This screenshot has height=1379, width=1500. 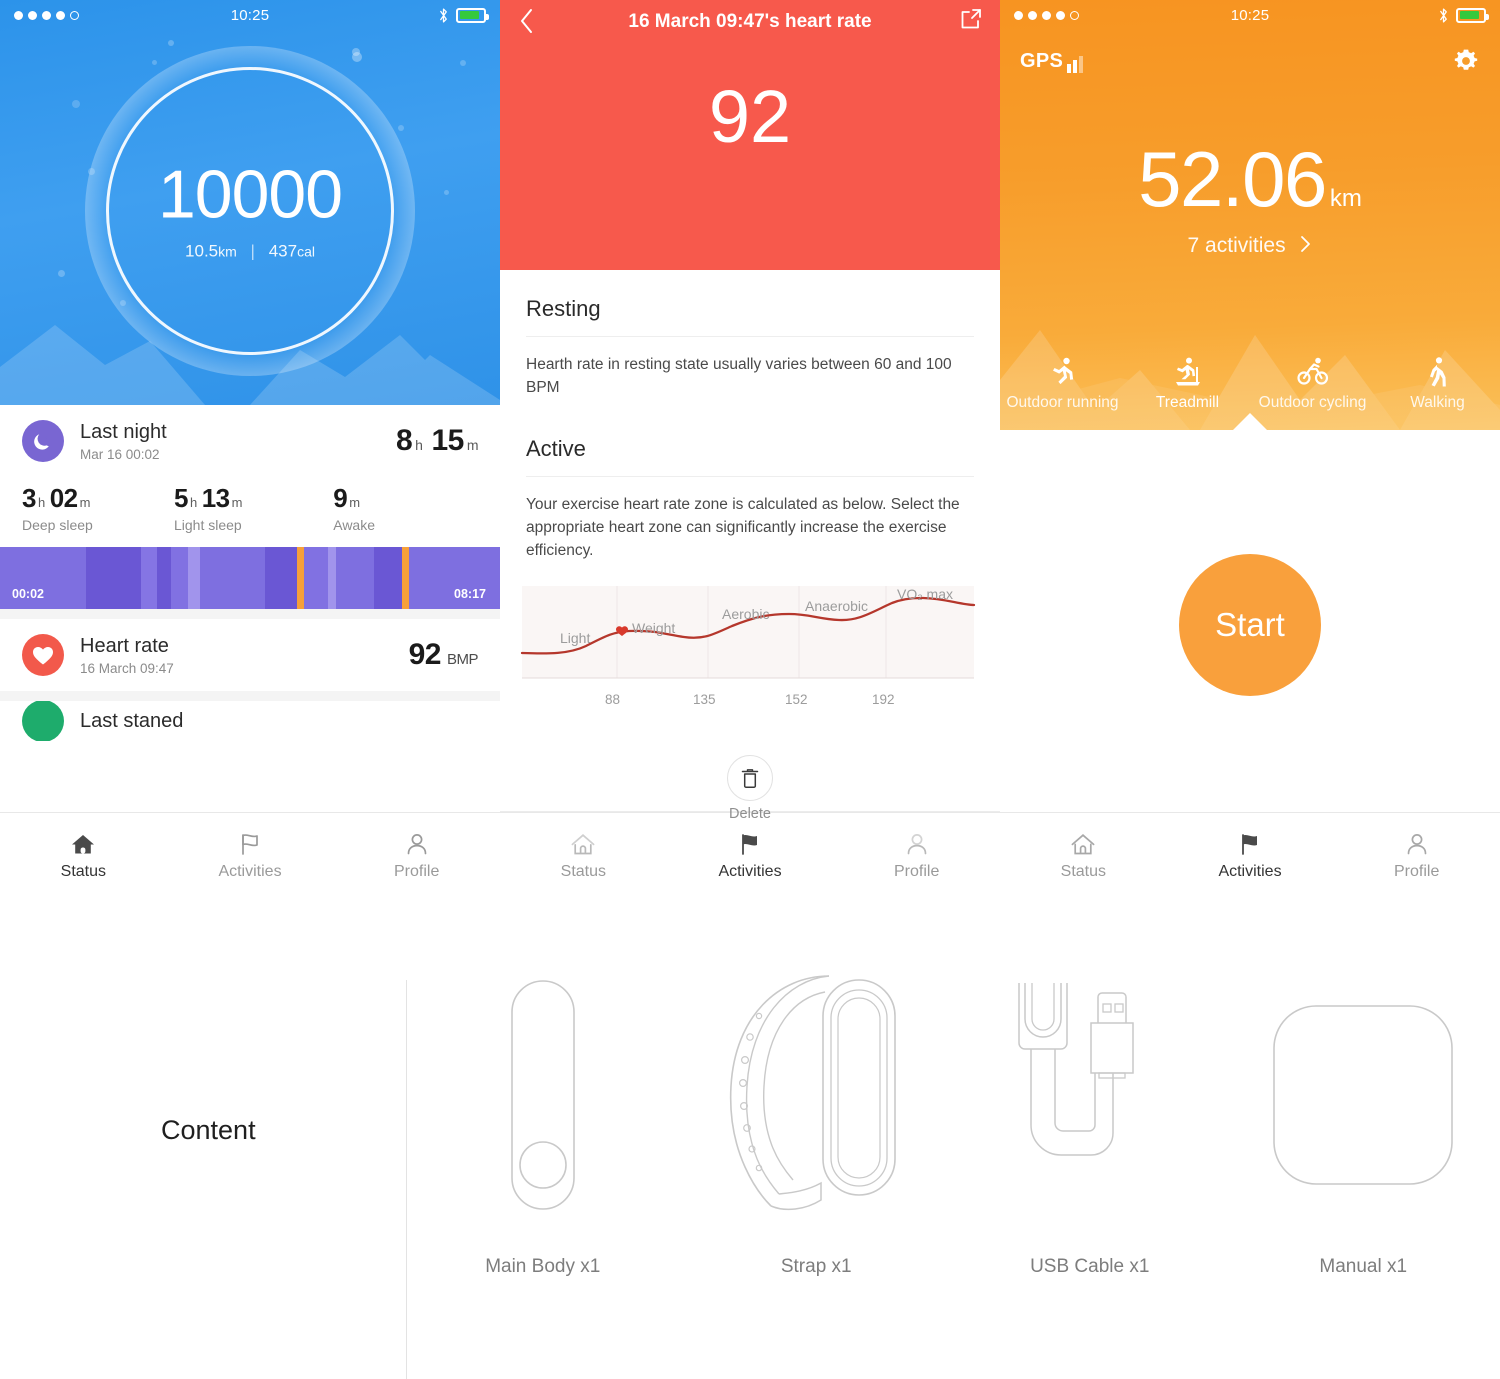 What do you see at coordinates (816, 1266) in the screenshot?
I see `part-label: Strap x1` at bounding box center [816, 1266].